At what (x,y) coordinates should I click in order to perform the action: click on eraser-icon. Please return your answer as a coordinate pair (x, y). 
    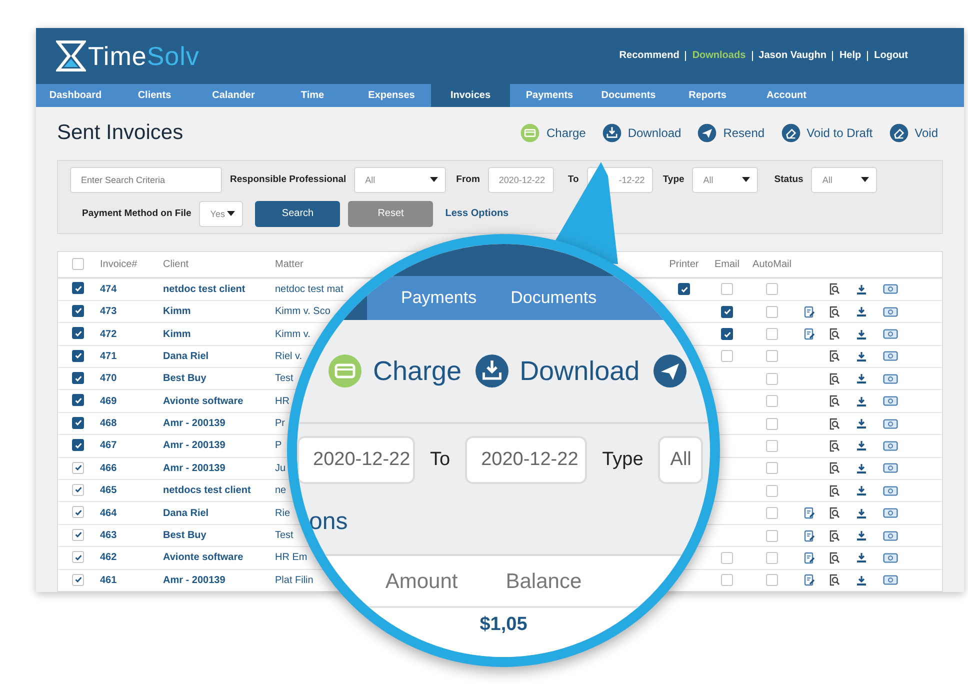
    Looking at the image, I should click on (790, 133).